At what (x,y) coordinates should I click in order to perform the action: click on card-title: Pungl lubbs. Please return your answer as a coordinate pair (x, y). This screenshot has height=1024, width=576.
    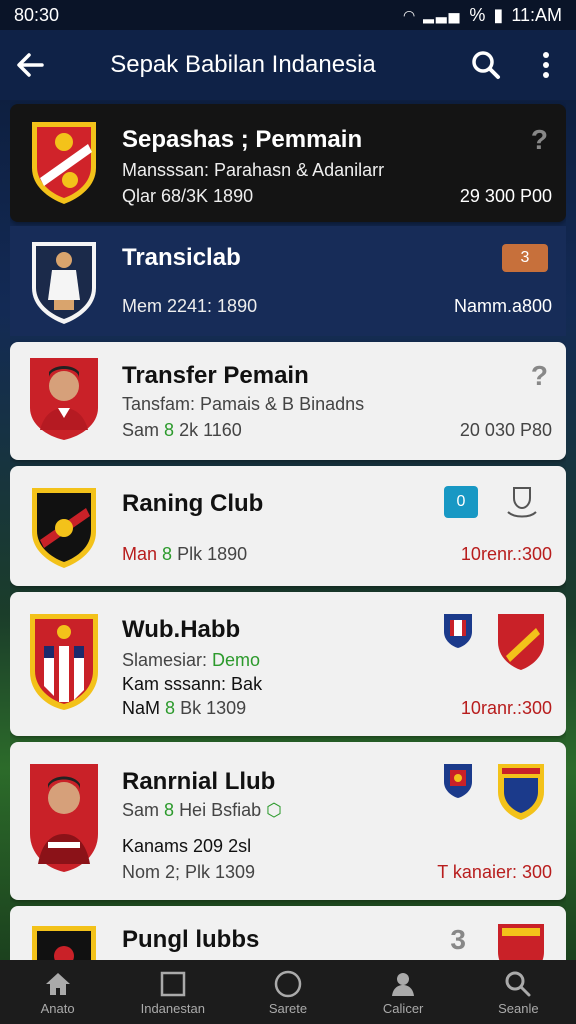
    Looking at the image, I should click on (191, 939).